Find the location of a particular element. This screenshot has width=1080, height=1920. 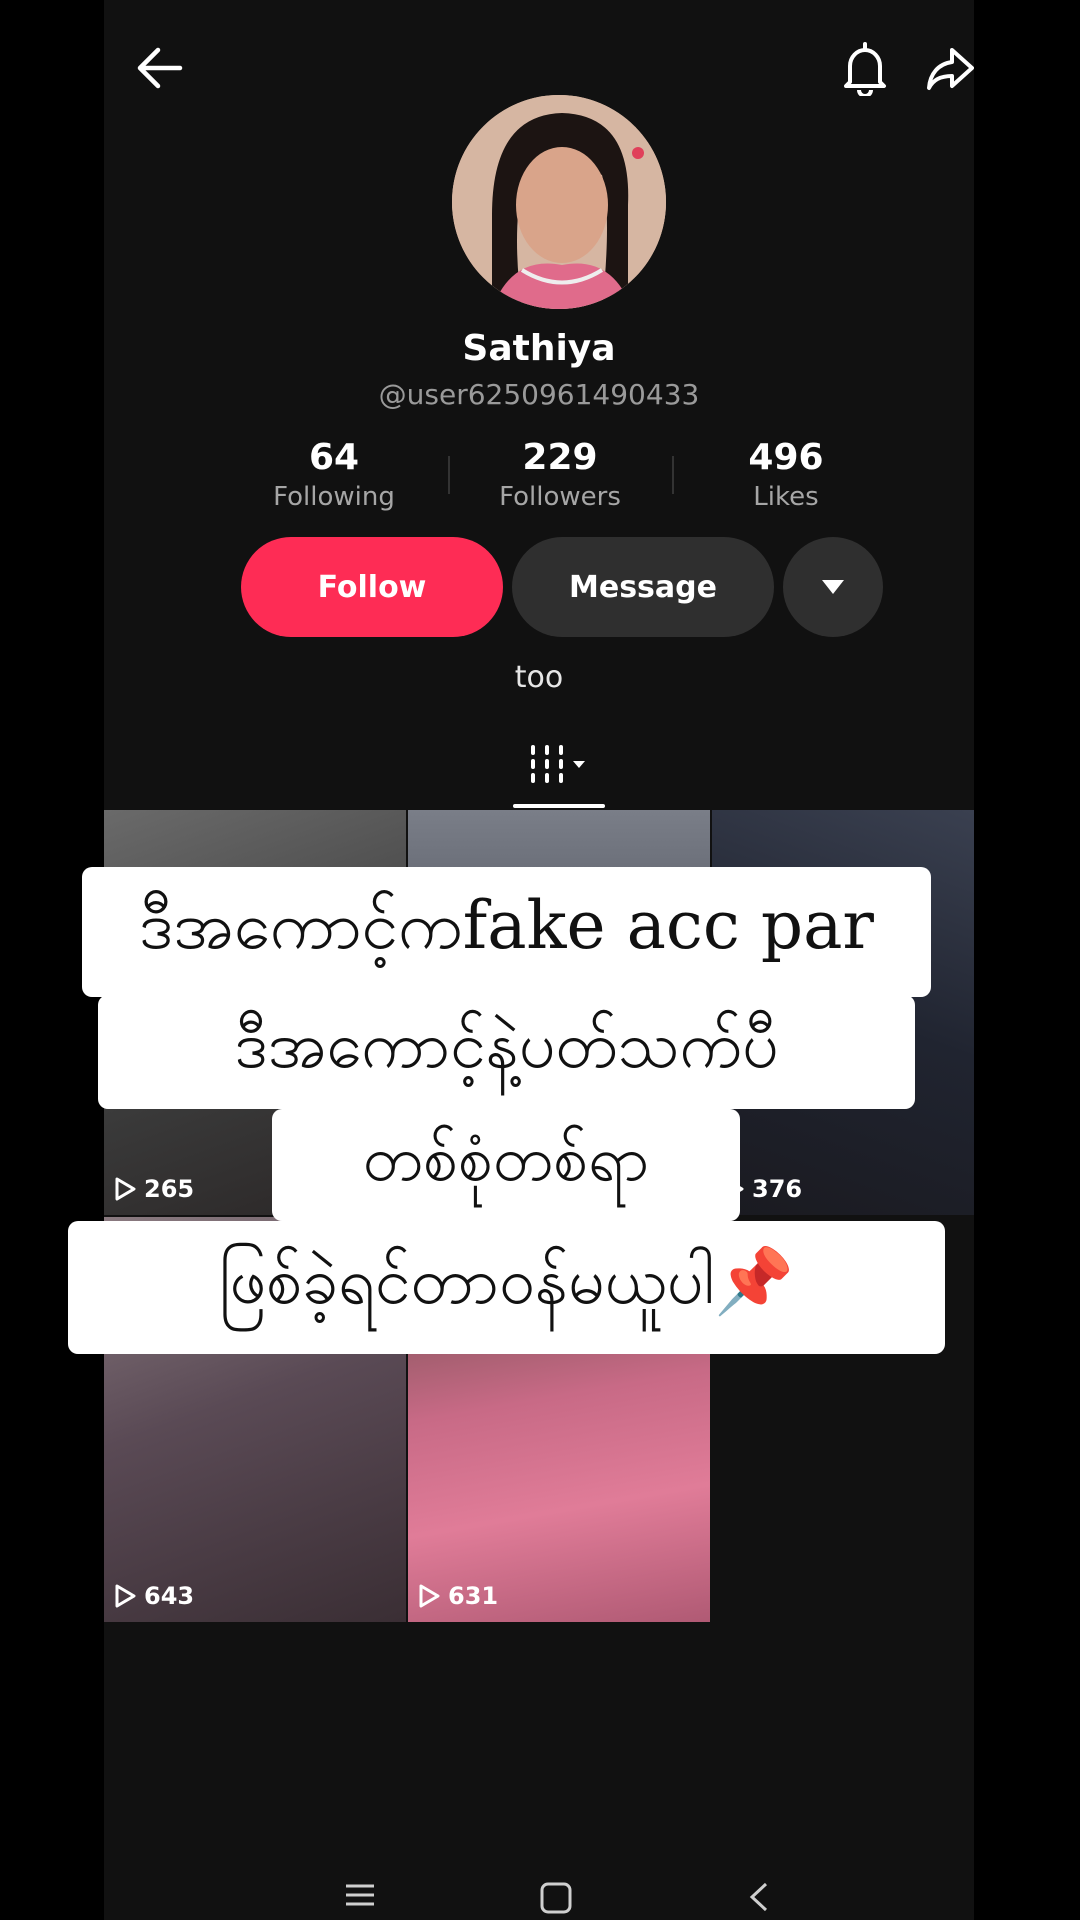

menu-icon is located at coordinates (360, 1895).